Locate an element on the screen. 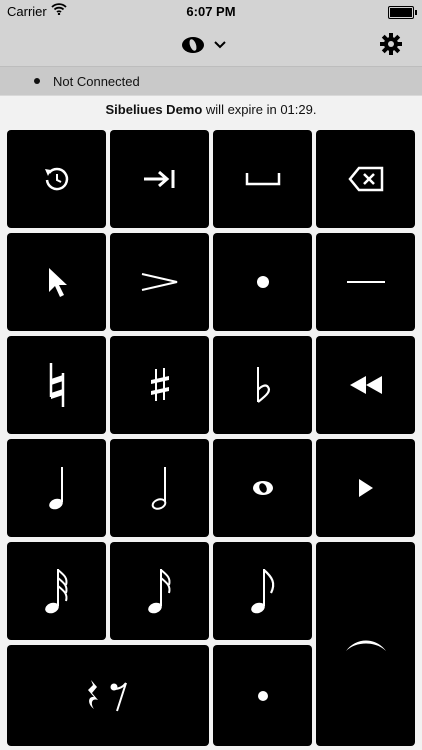 The width and height of the screenshot is (422, 750). quarter-note-icon is located at coordinates (55, 488).